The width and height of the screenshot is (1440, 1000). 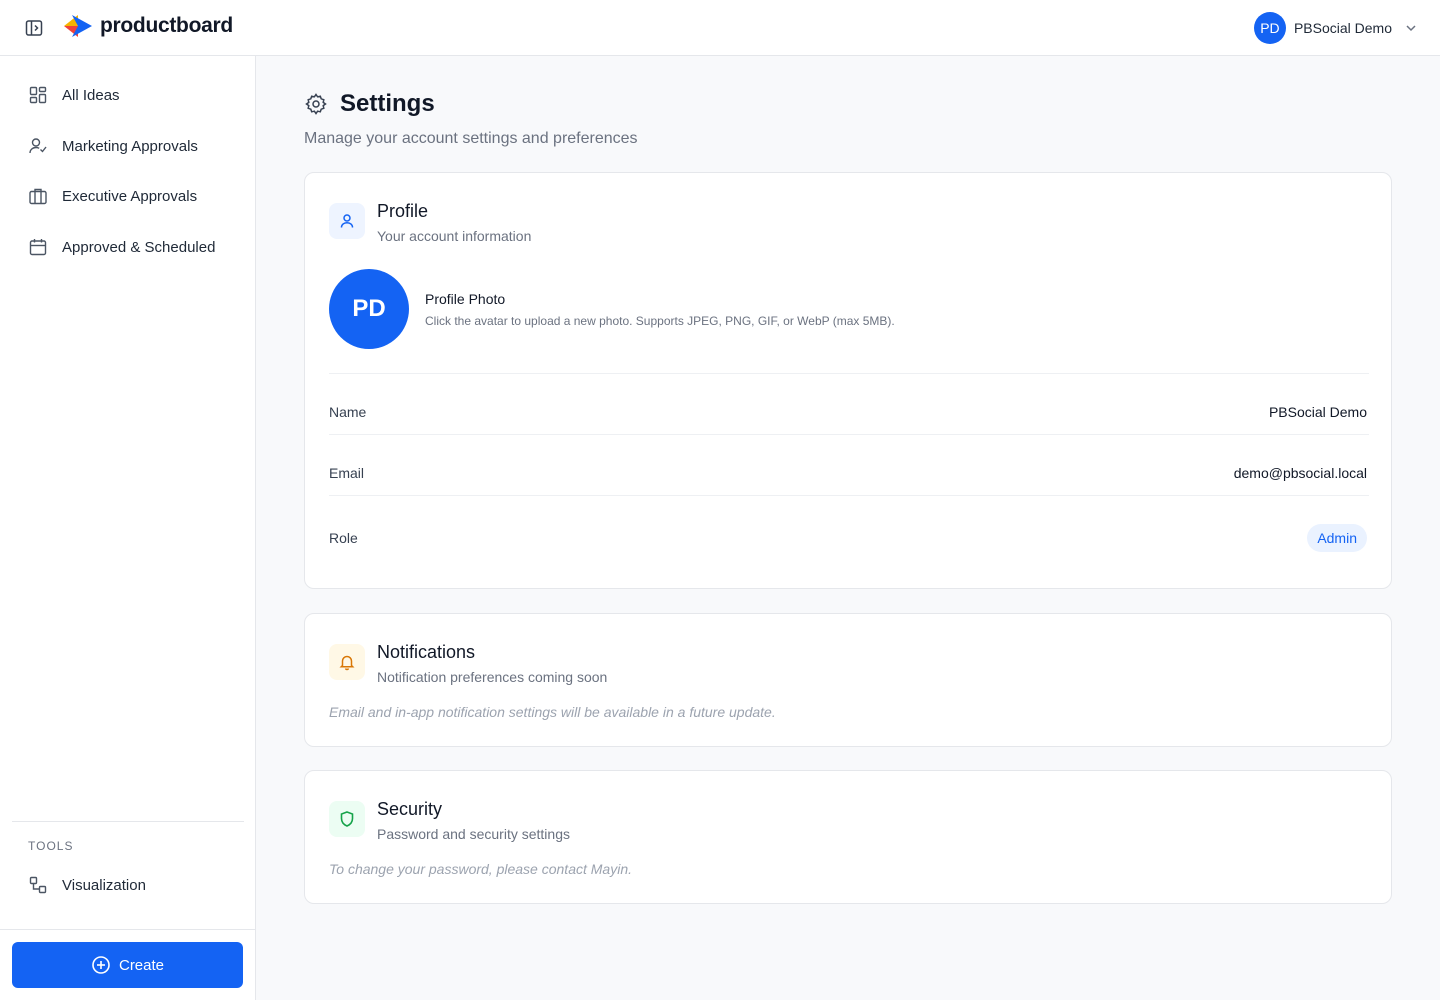 I want to click on plus-circle-icon, so click(x=101, y=965).